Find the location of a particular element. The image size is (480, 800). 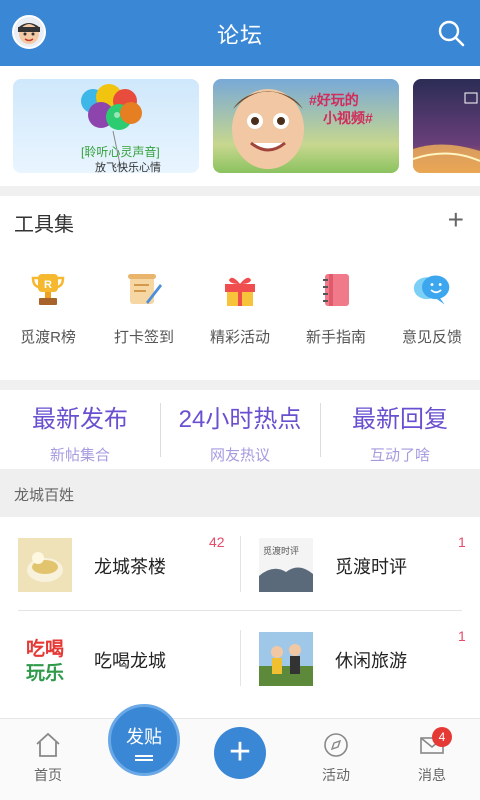

gift-icon is located at coordinates (240, 291).